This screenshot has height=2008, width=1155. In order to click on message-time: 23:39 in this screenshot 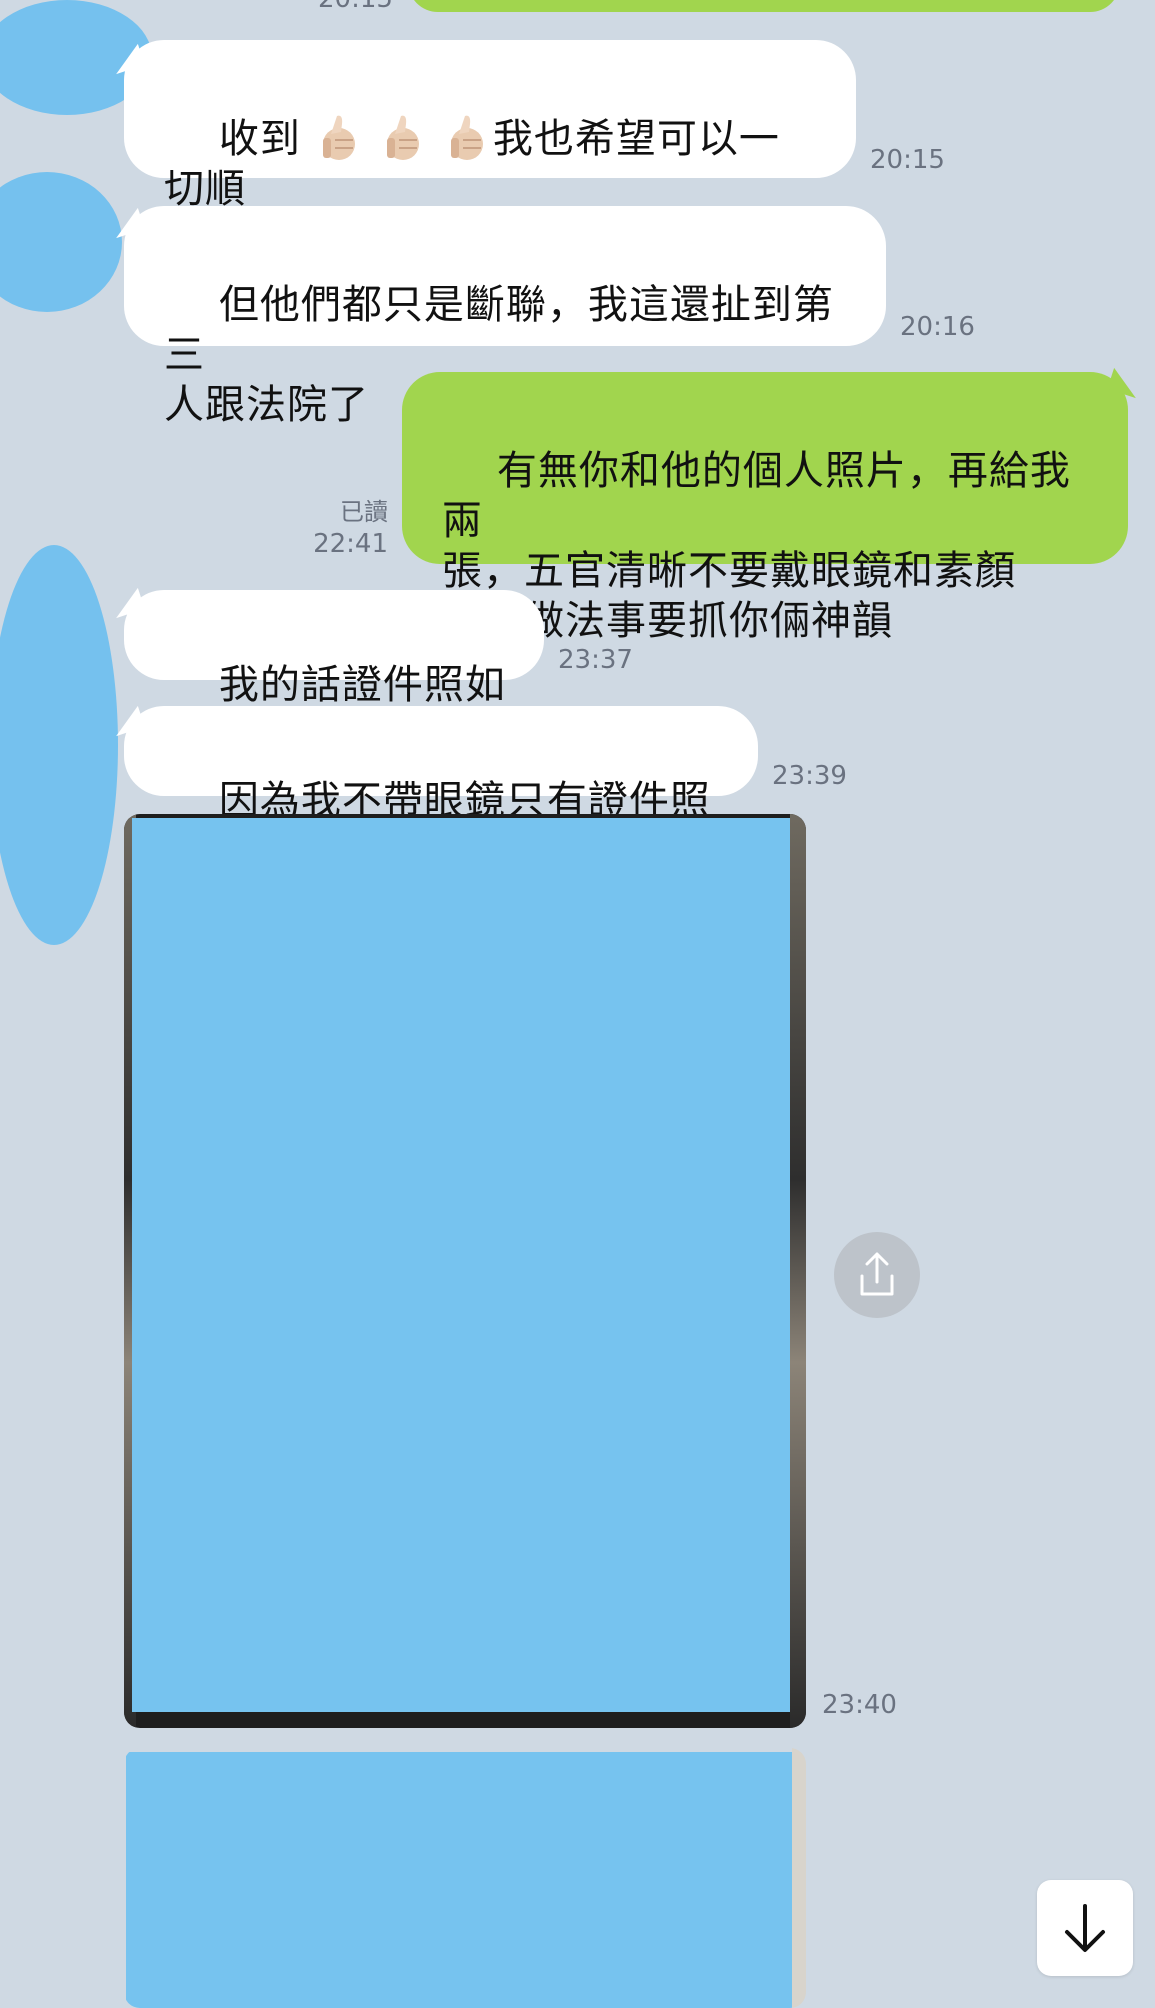, I will do `click(809, 776)`.